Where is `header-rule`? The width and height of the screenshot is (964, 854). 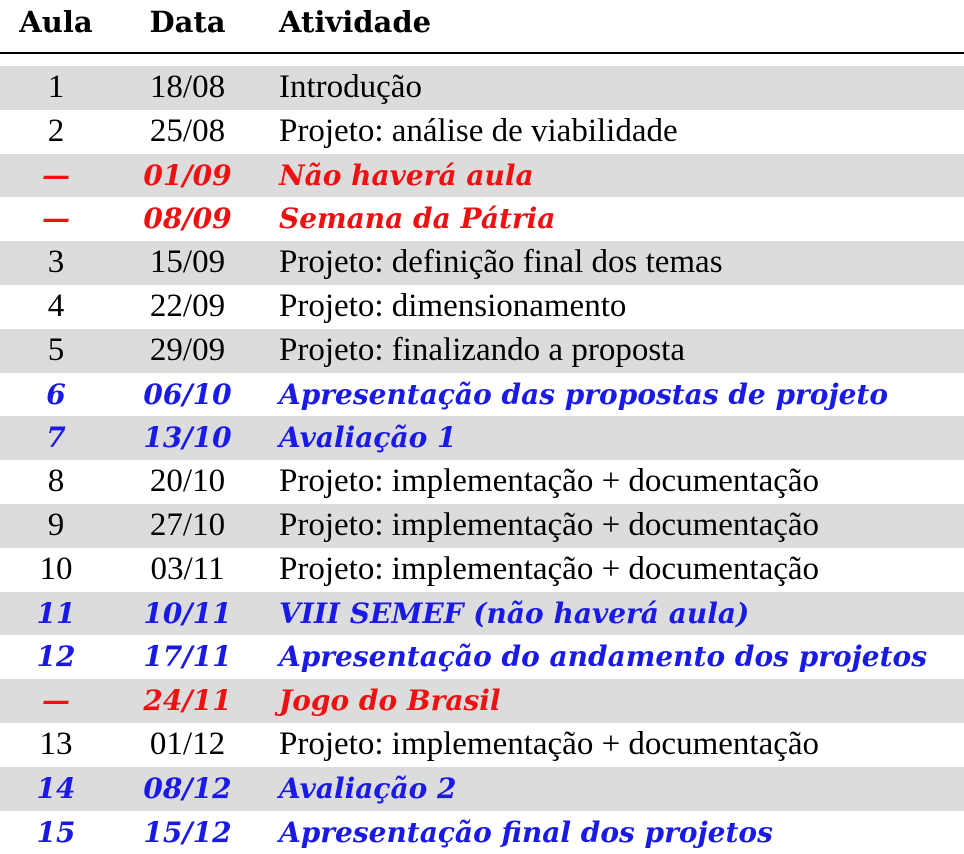 header-rule is located at coordinates (482, 53).